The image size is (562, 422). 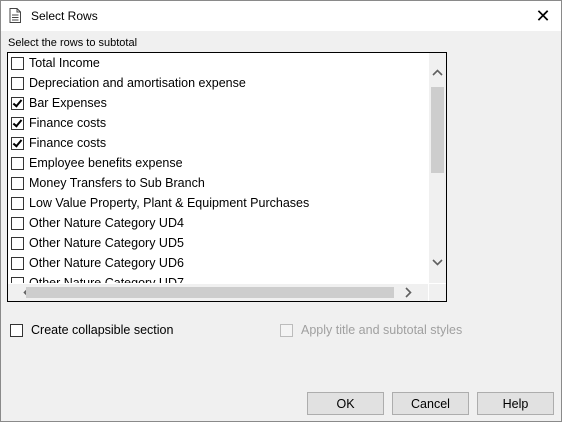 I want to click on title-bar: Select Rows ✕, so click(x=281, y=16).